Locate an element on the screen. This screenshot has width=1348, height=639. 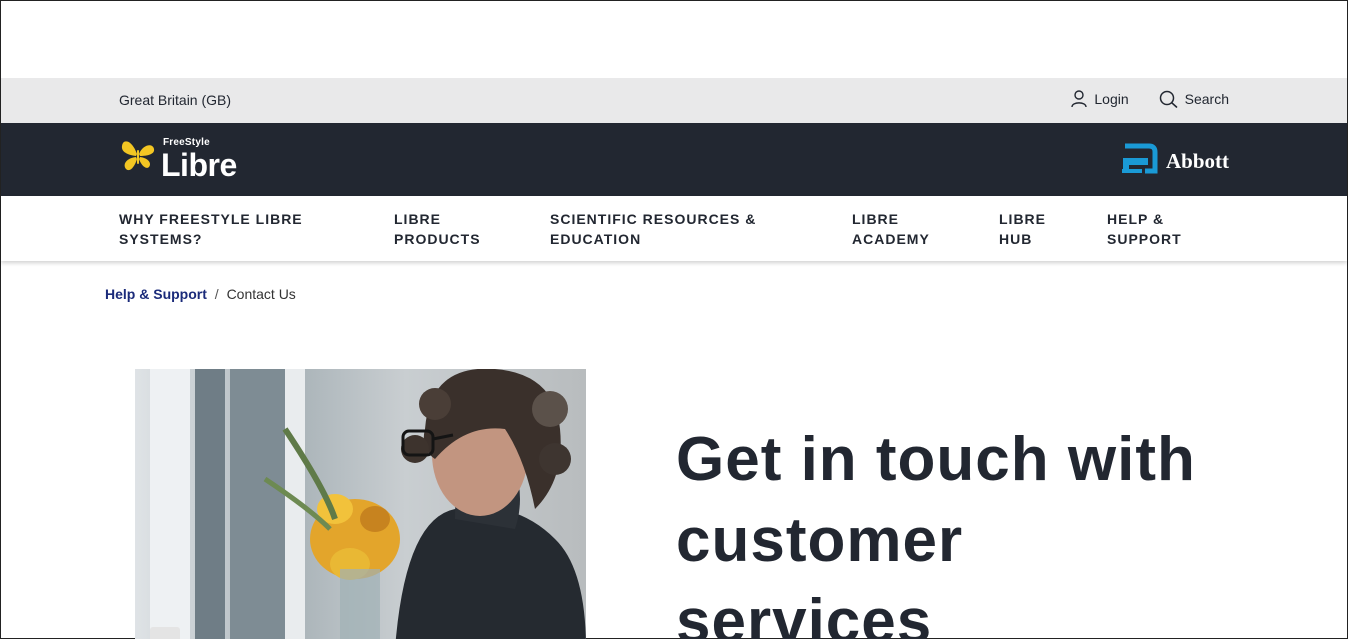
utility-bar: Great Britain (GB) Login Search is located at coordinates (674, 100).